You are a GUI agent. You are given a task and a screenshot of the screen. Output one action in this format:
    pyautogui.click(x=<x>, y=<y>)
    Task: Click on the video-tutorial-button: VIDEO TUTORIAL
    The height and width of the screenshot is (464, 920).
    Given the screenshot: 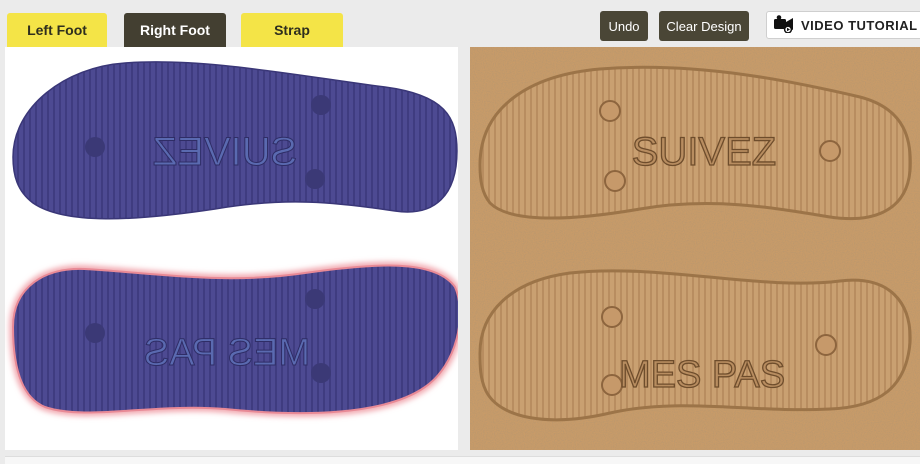 What is the action you would take?
    pyautogui.click(x=843, y=25)
    